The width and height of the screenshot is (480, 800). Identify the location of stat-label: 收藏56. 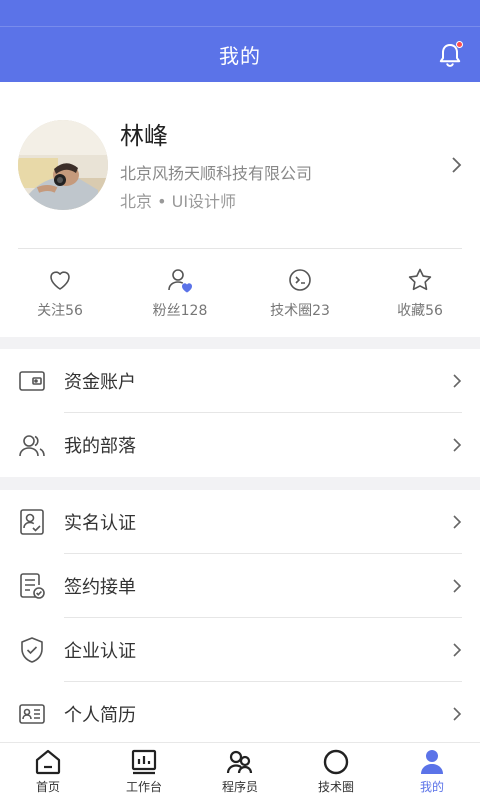
(420, 311).